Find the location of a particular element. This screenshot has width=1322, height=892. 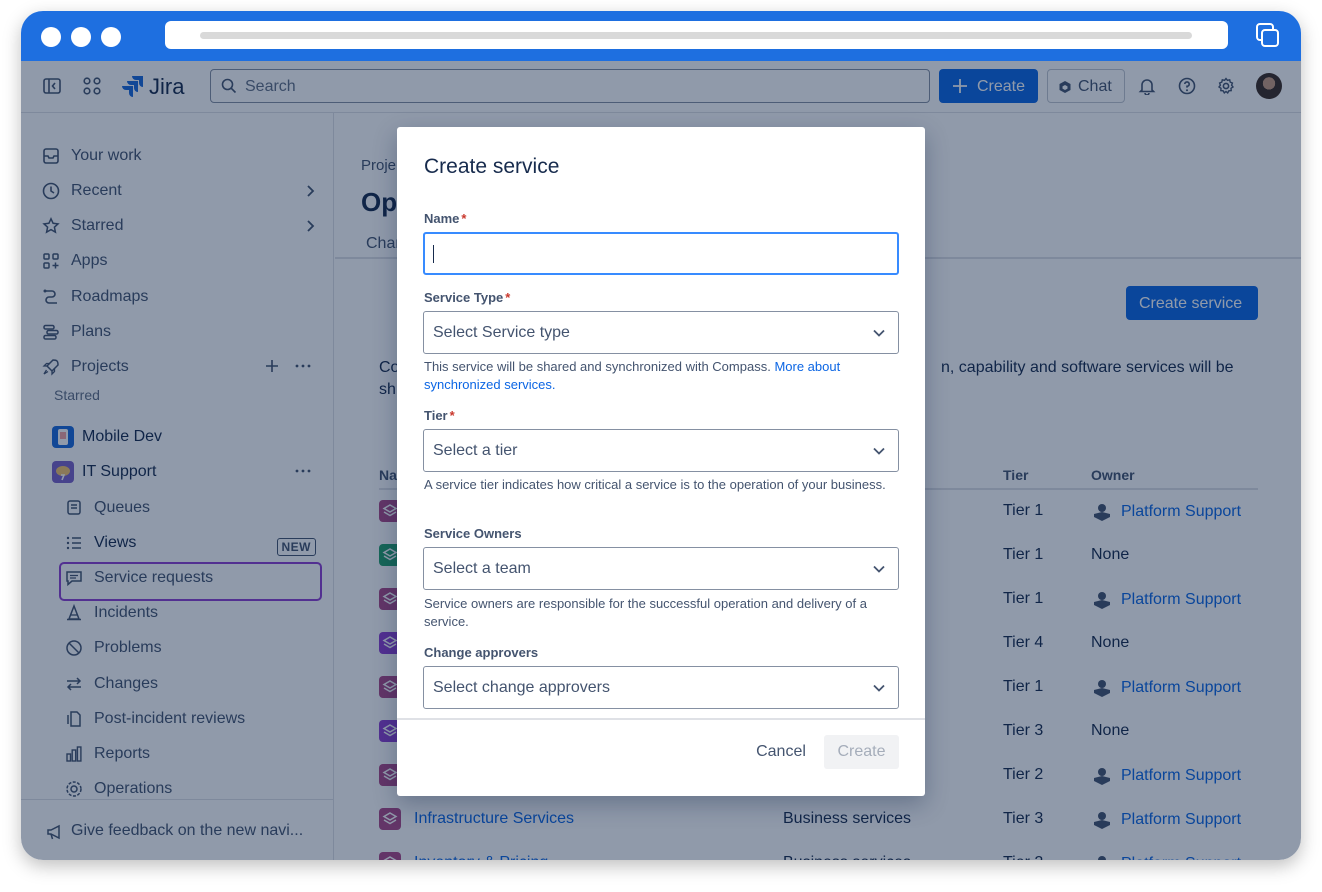

tabs-overview-icon is located at coordinates (1268, 36).